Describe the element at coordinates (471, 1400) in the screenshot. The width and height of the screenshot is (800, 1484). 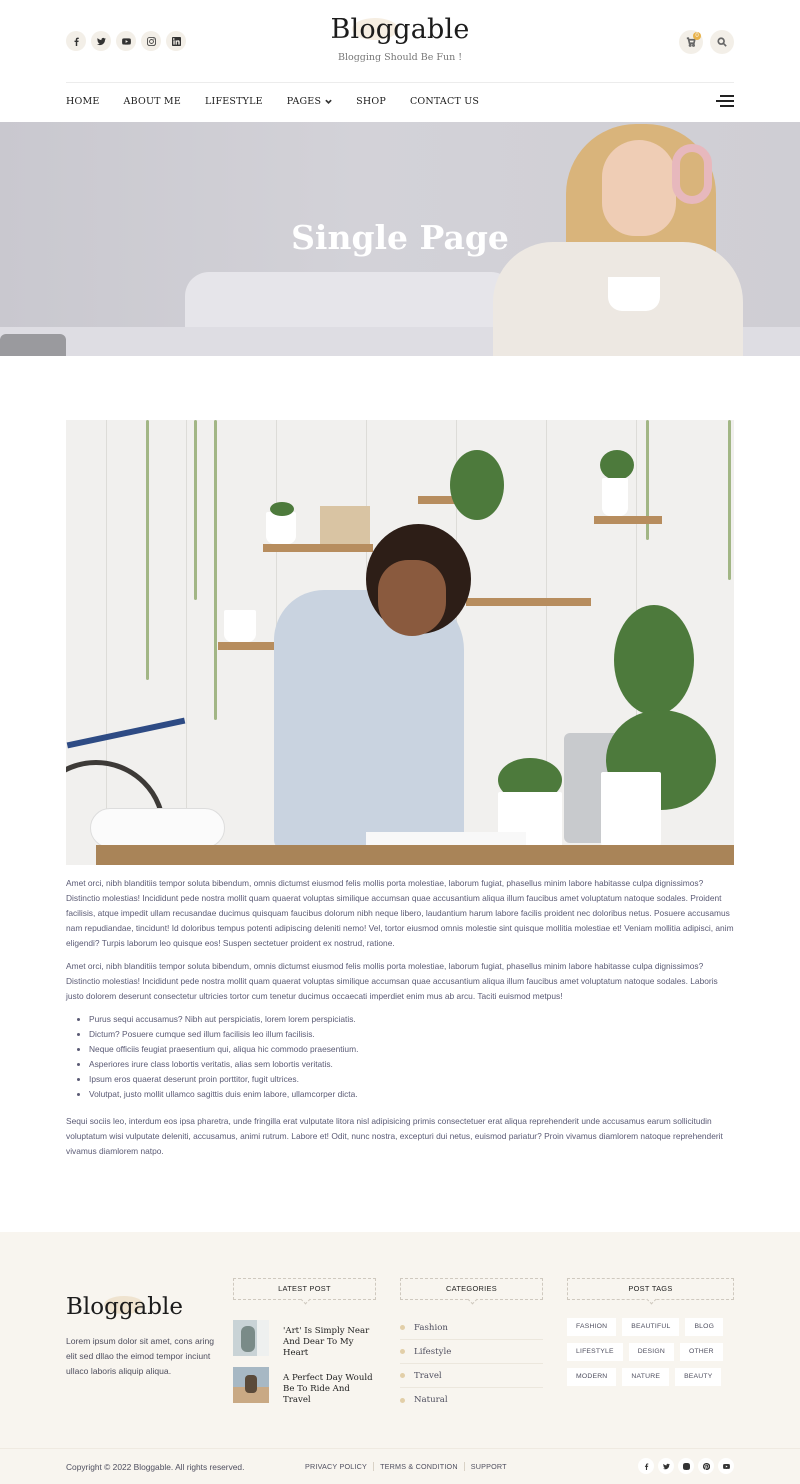
I see `category-item: Natural` at that location.